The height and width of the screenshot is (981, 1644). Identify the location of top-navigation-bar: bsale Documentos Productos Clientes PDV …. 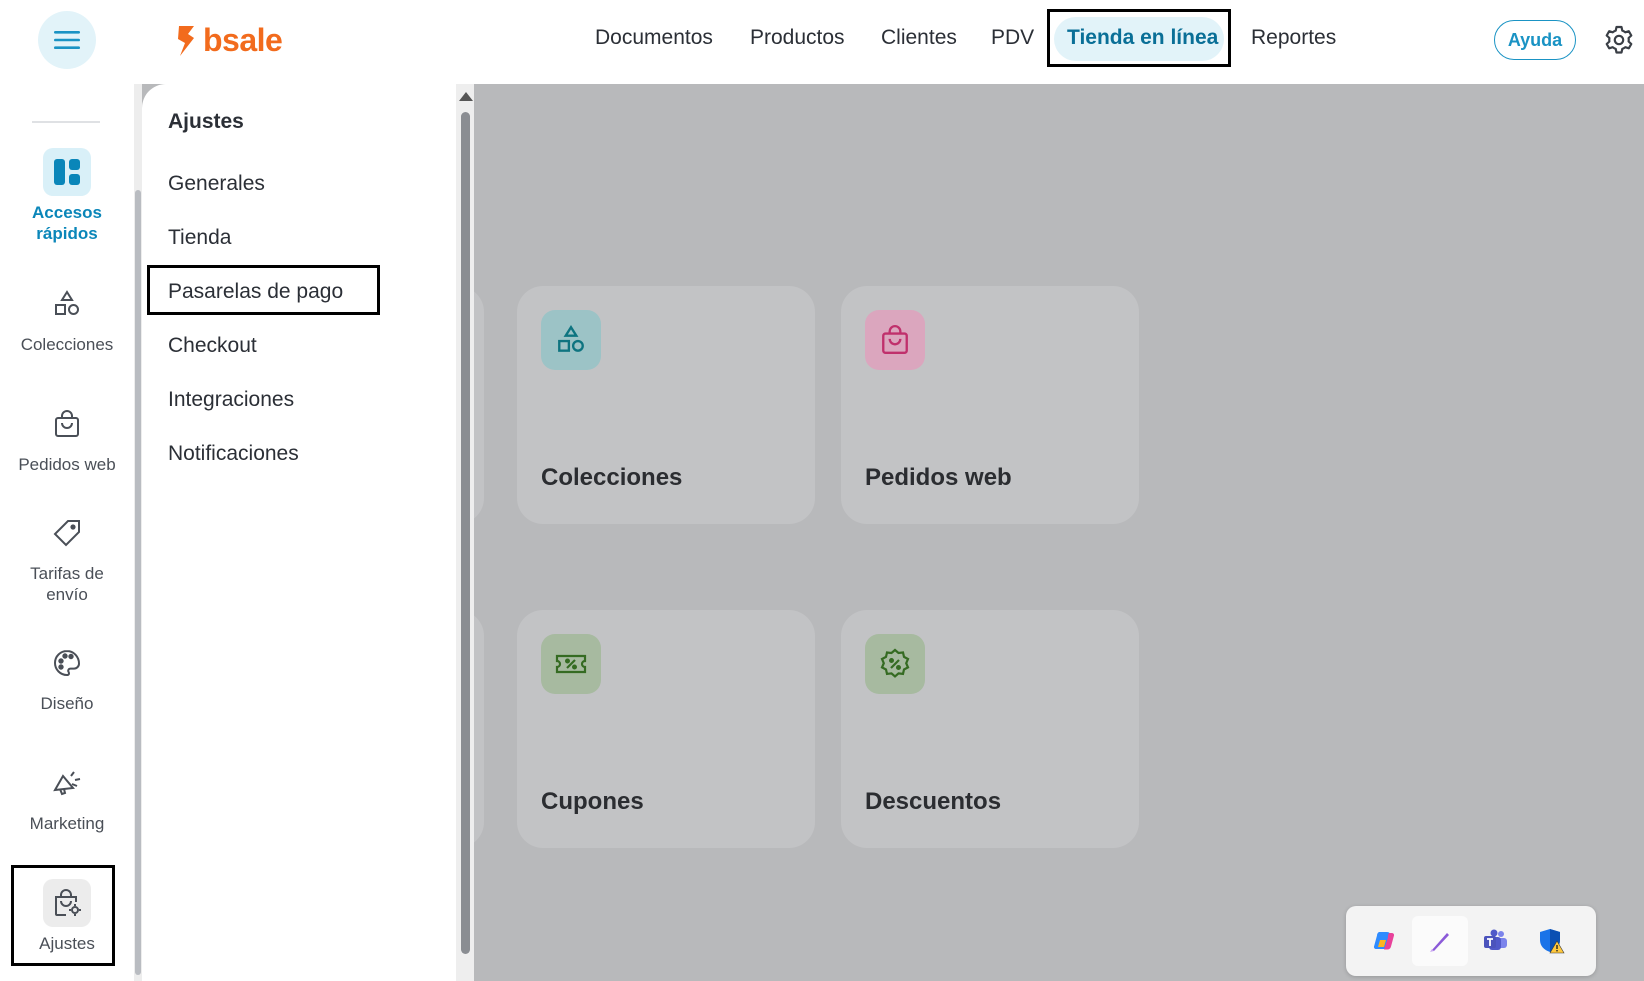
(822, 42).